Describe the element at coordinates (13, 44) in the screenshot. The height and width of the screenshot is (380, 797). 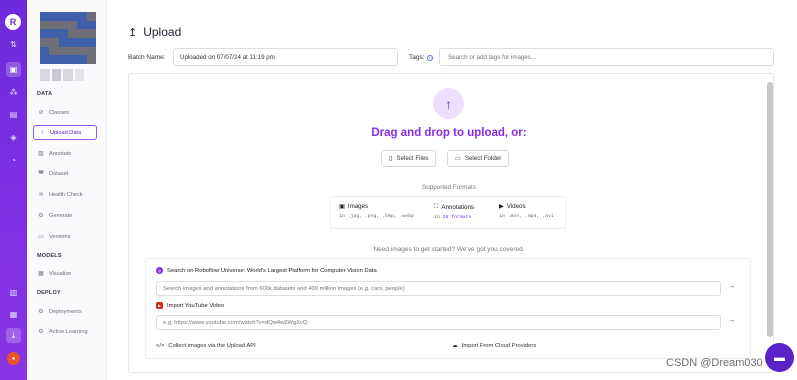
I see `sort-icon: ⇅` at that location.